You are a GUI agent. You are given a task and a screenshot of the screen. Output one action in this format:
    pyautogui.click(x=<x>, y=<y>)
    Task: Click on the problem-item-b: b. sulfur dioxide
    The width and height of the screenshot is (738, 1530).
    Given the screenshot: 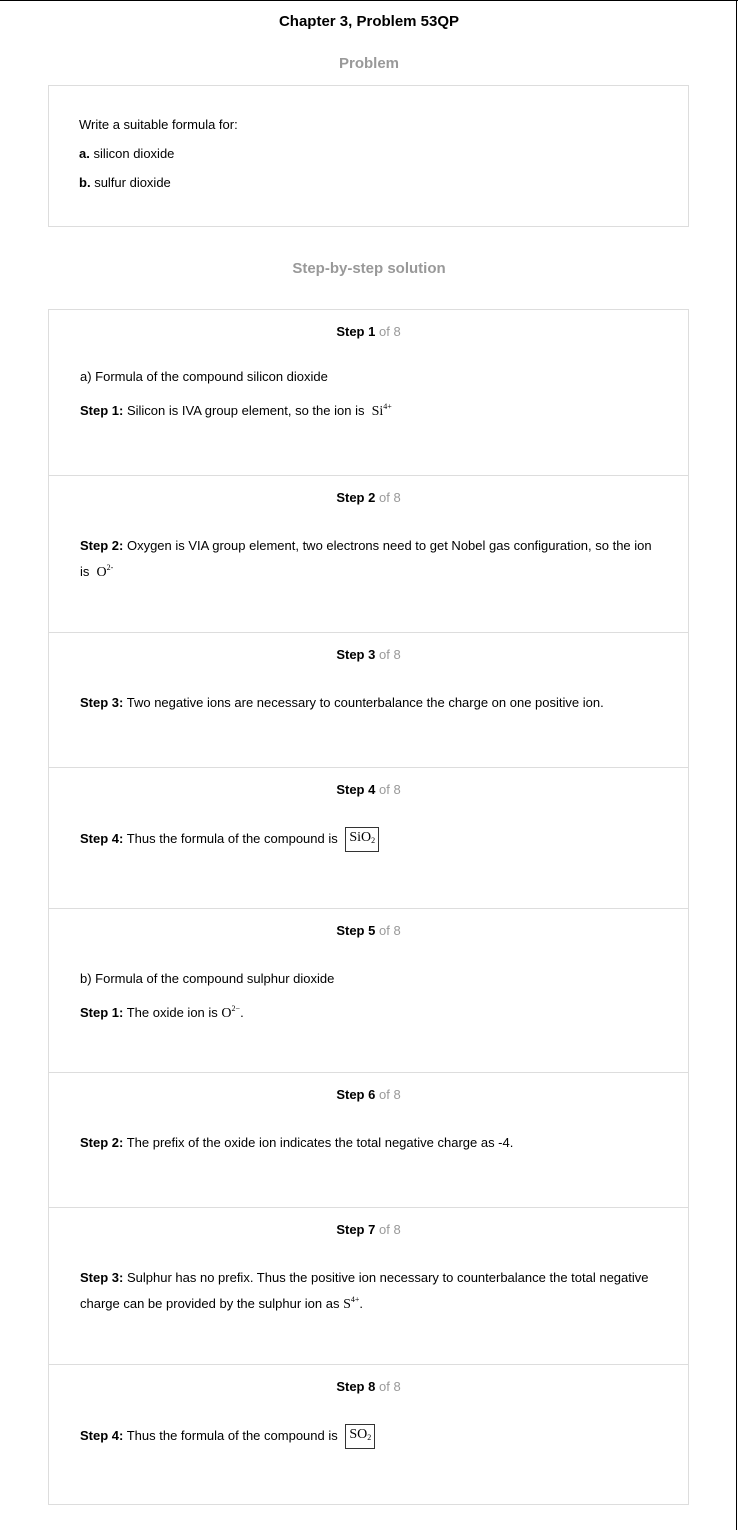 What is the action you would take?
    pyautogui.click(x=368, y=183)
    